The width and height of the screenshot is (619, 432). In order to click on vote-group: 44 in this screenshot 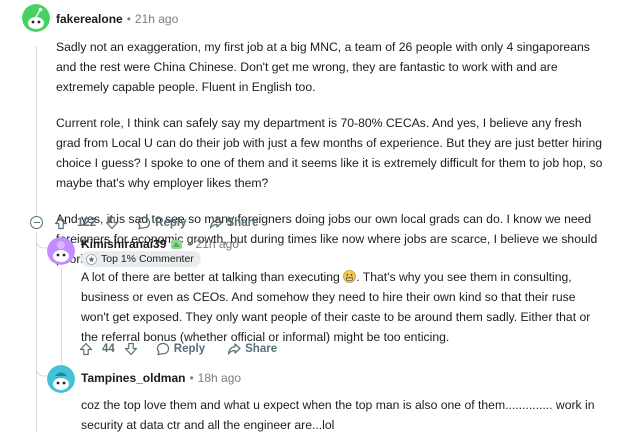, I will do `click(108, 349)`.